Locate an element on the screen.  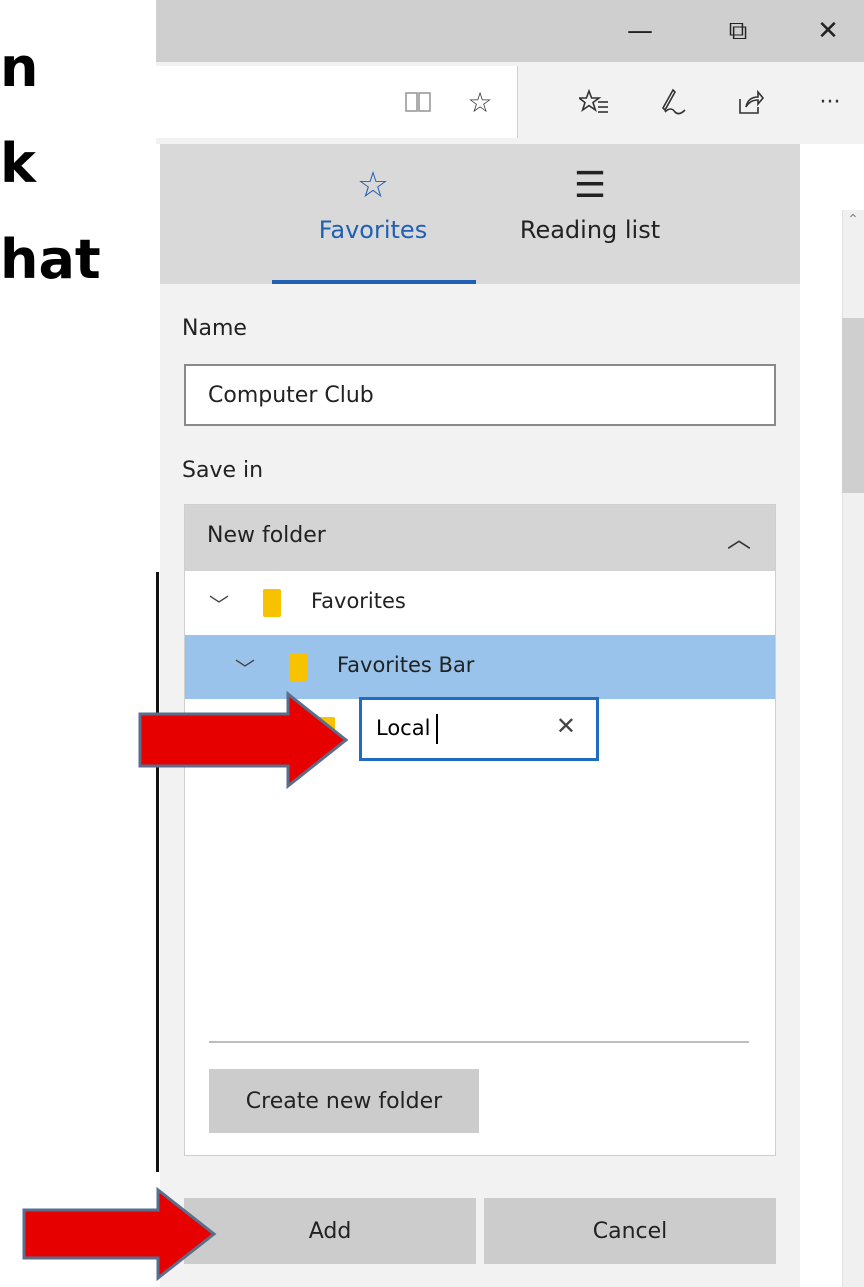
minimize-icon: — is located at coordinates (640, 31).